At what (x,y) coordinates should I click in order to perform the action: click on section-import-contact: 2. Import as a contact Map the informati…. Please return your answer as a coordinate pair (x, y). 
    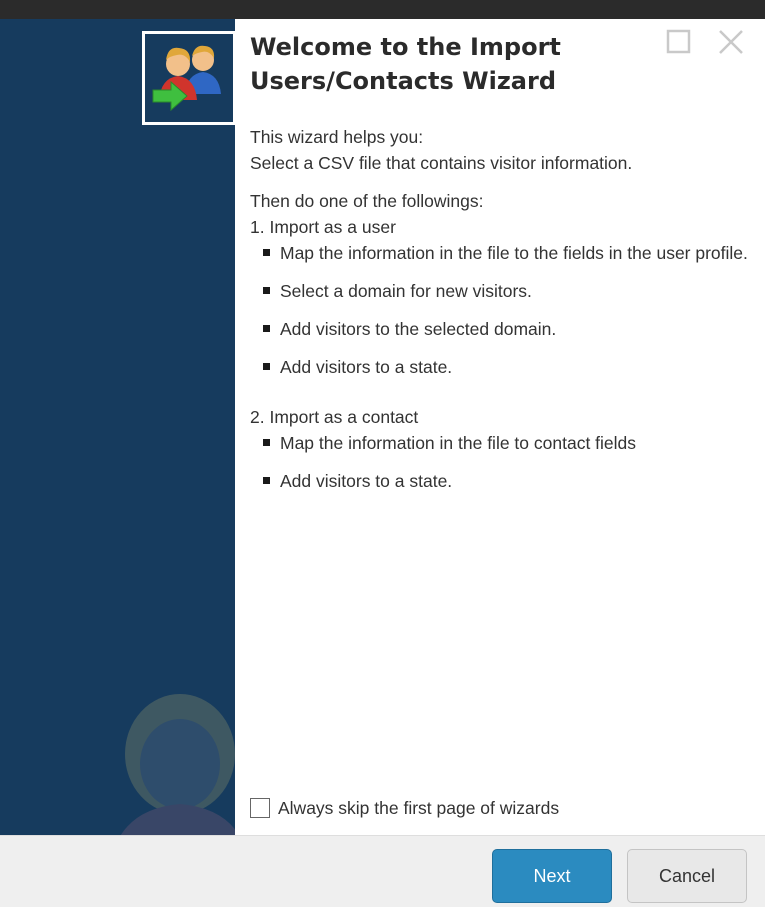
    Looking at the image, I should click on (500, 449).